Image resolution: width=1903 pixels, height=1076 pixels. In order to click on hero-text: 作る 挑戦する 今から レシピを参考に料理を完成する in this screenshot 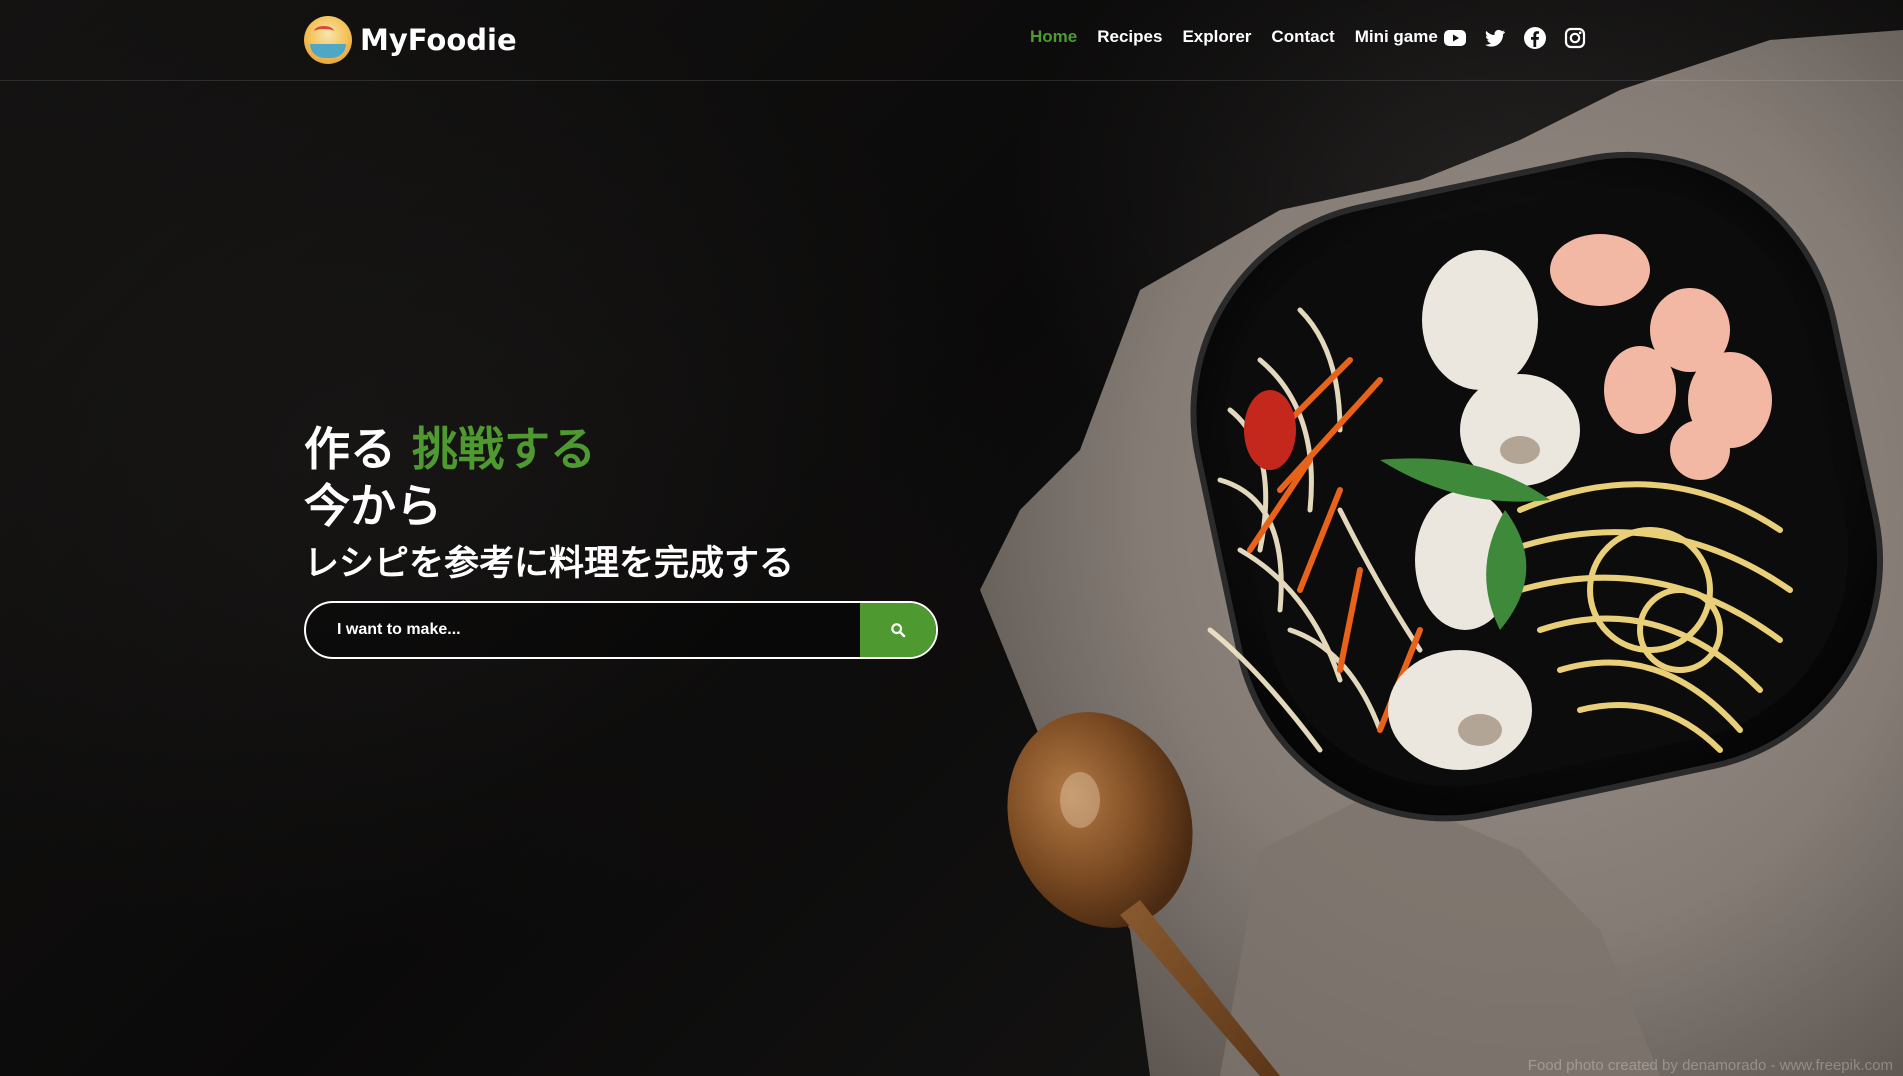, I will do `click(549, 506)`.